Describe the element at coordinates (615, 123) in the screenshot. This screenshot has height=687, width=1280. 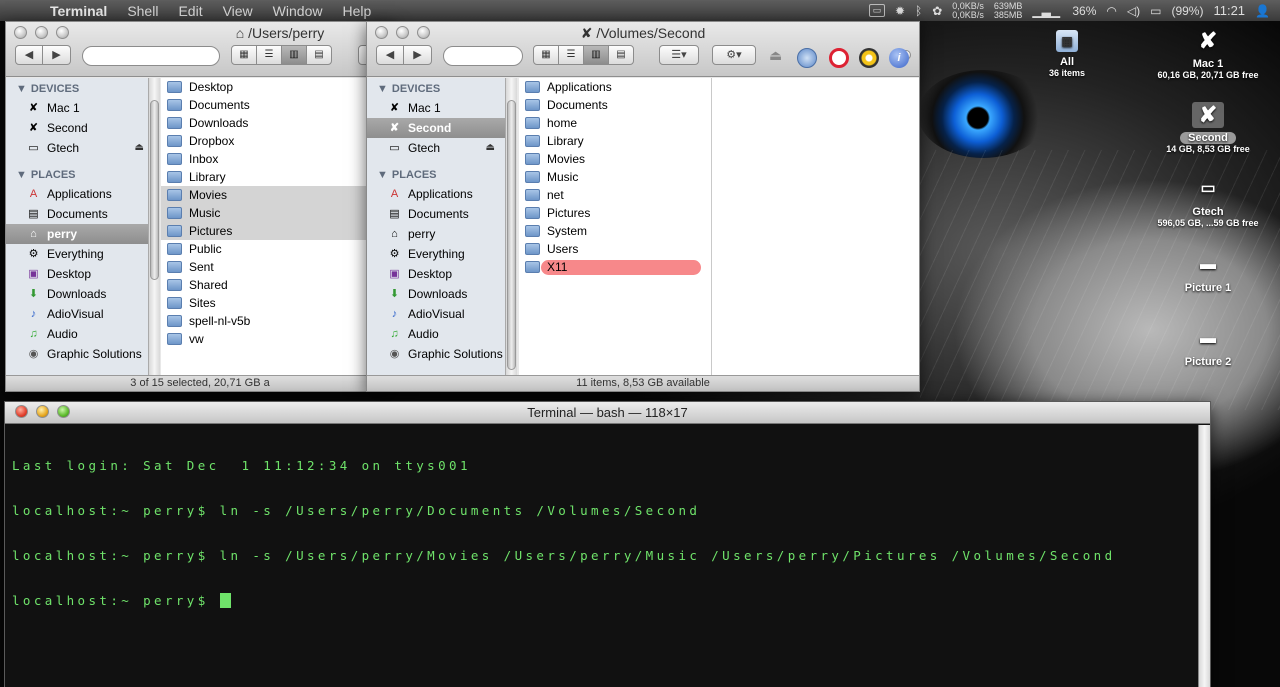
I see `list-item: home` at that location.